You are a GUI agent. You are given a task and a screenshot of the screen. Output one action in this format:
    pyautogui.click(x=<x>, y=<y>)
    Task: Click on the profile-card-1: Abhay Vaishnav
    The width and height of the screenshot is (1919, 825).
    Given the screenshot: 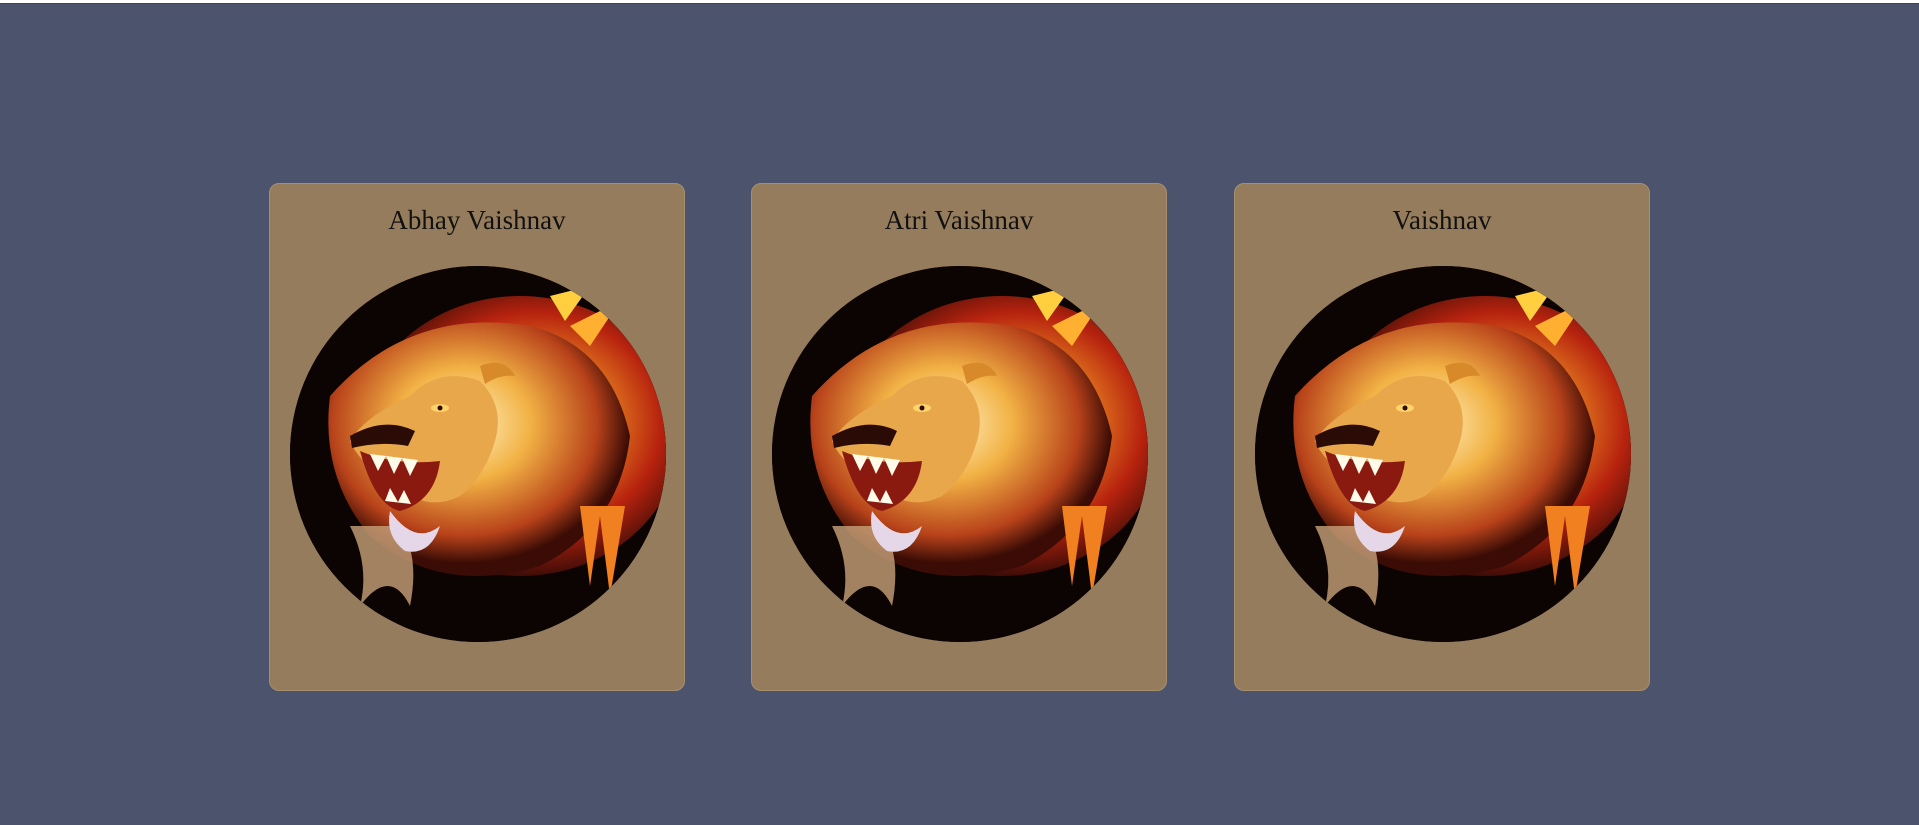 What is the action you would take?
    pyautogui.click(x=477, y=437)
    